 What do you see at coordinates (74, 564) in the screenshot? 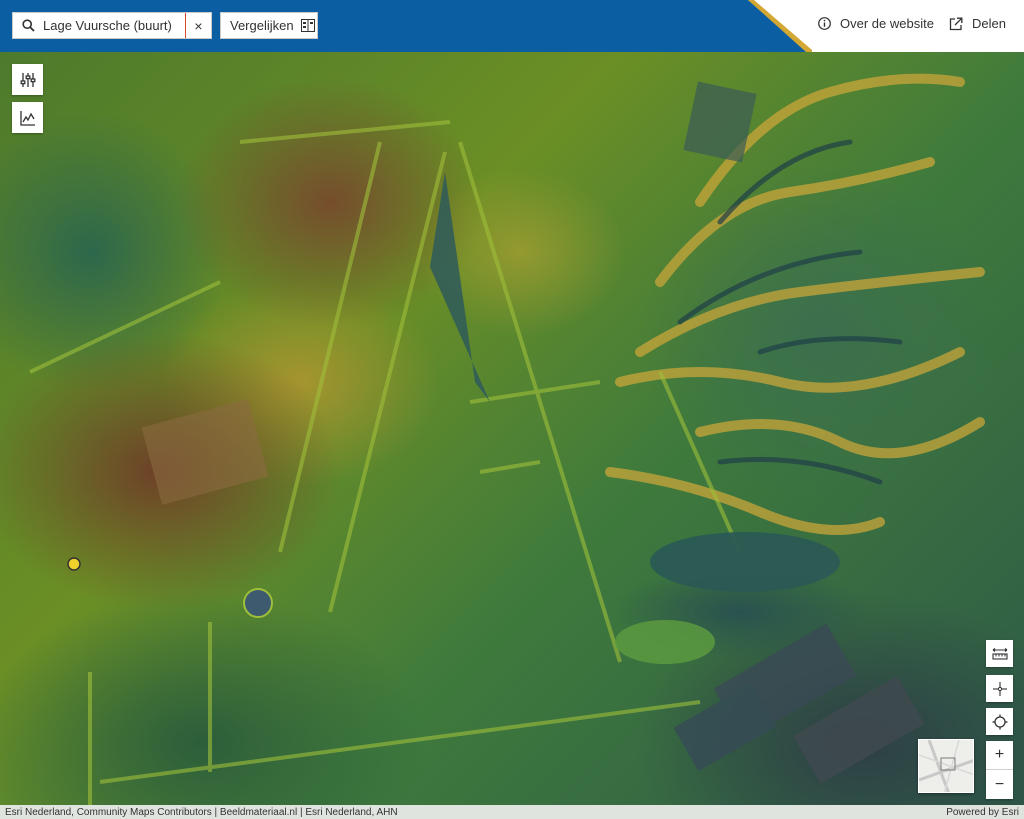
I see `location-marker` at bounding box center [74, 564].